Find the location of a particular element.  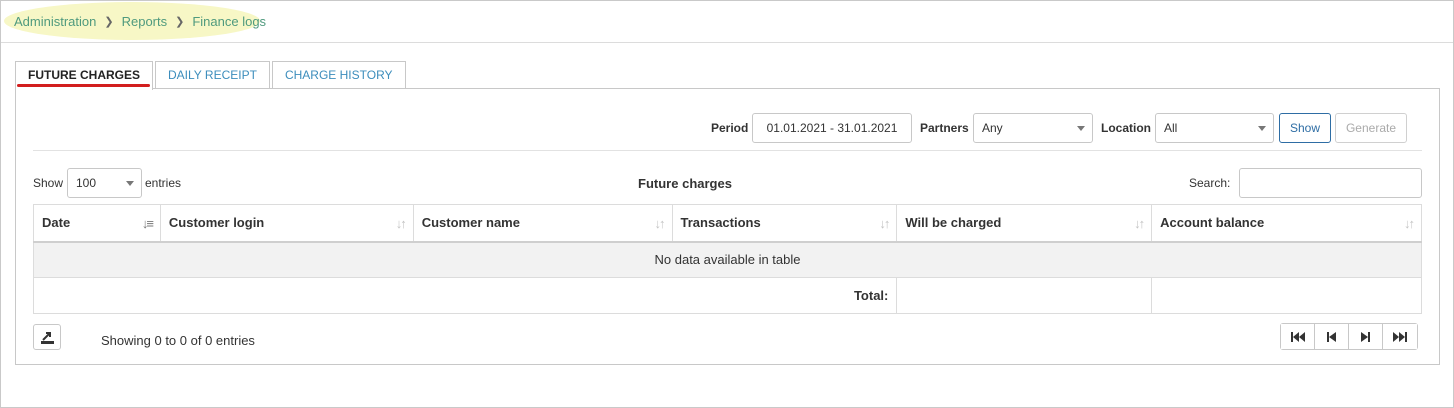

first-page-button is located at coordinates (1298, 336).